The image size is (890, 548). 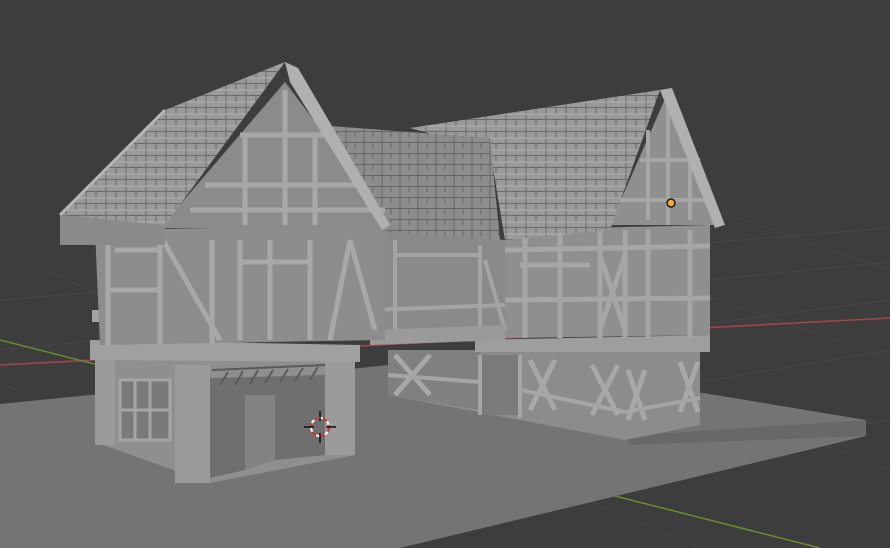 I want to click on door, so click(x=500, y=385).